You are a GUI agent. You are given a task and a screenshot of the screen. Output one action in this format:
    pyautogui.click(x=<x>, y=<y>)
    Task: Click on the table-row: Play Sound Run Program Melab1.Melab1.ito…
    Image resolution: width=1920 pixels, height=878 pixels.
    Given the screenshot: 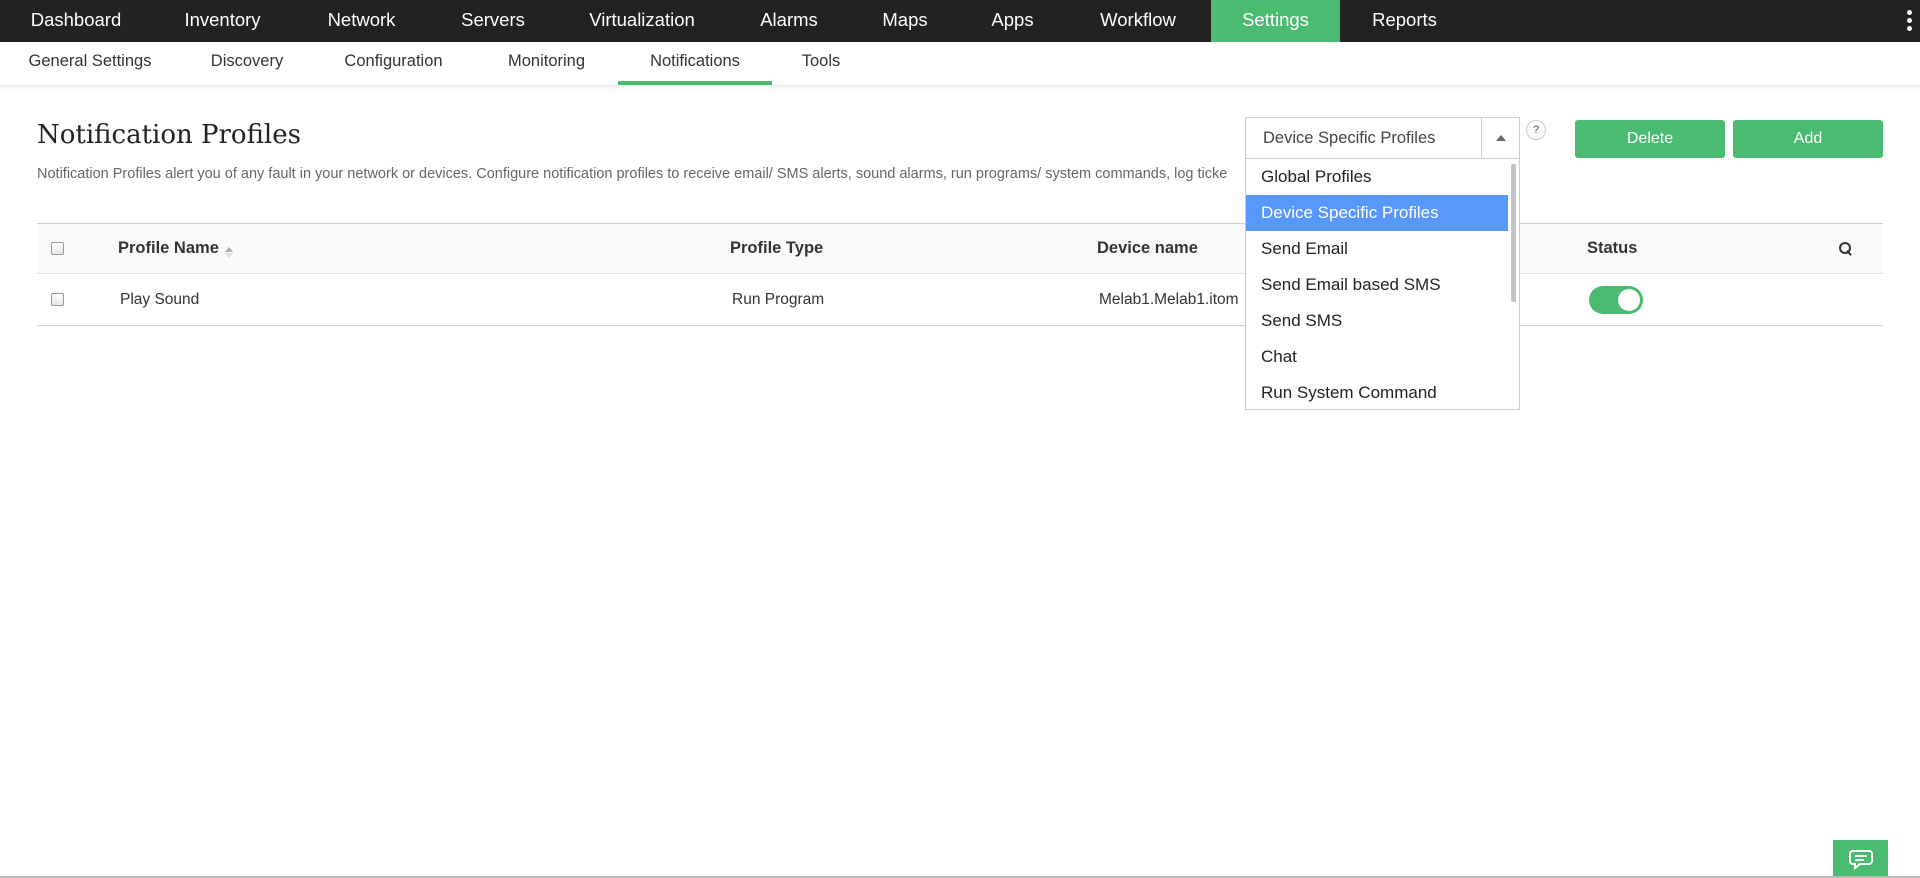 What is the action you would take?
    pyautogui.click(x=960, y=300)
    